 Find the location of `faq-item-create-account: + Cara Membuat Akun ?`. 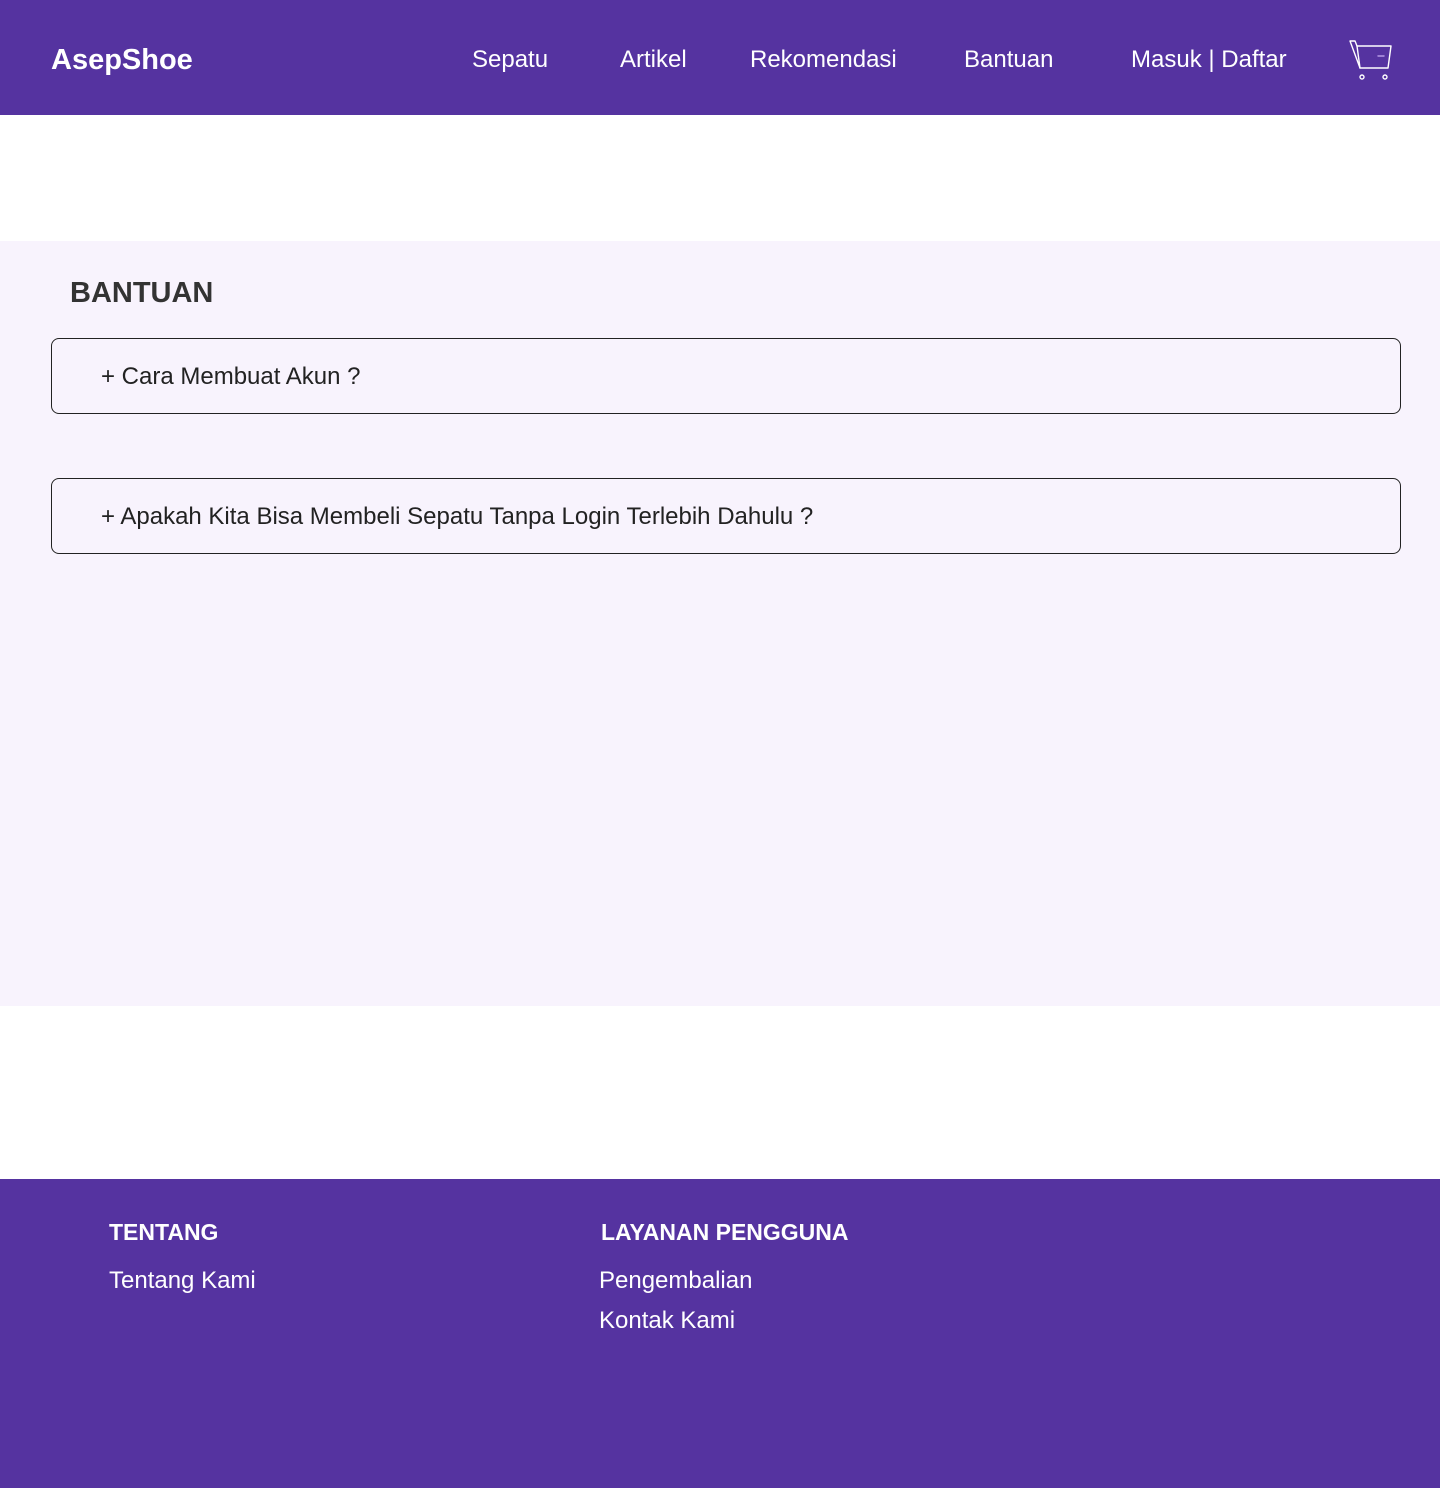

faq-item-create-account: + Cara Membuat Akun ? is located at coordinates (726, 376).